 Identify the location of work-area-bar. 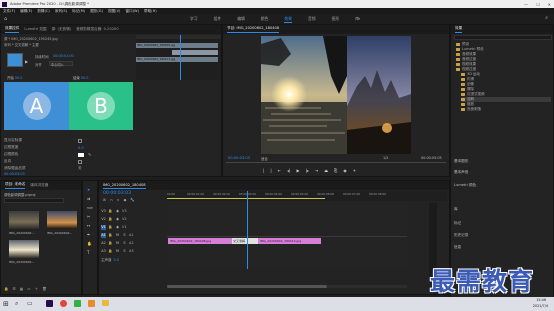
(246, 198).